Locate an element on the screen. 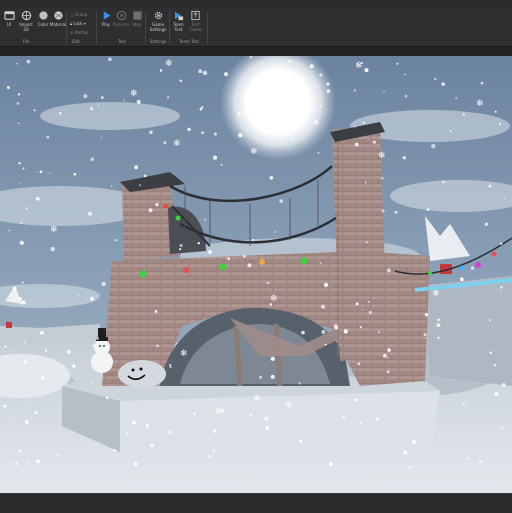 The width and height of the screenshot is (512, 513). color-icon is located at coordinates (43, 15).